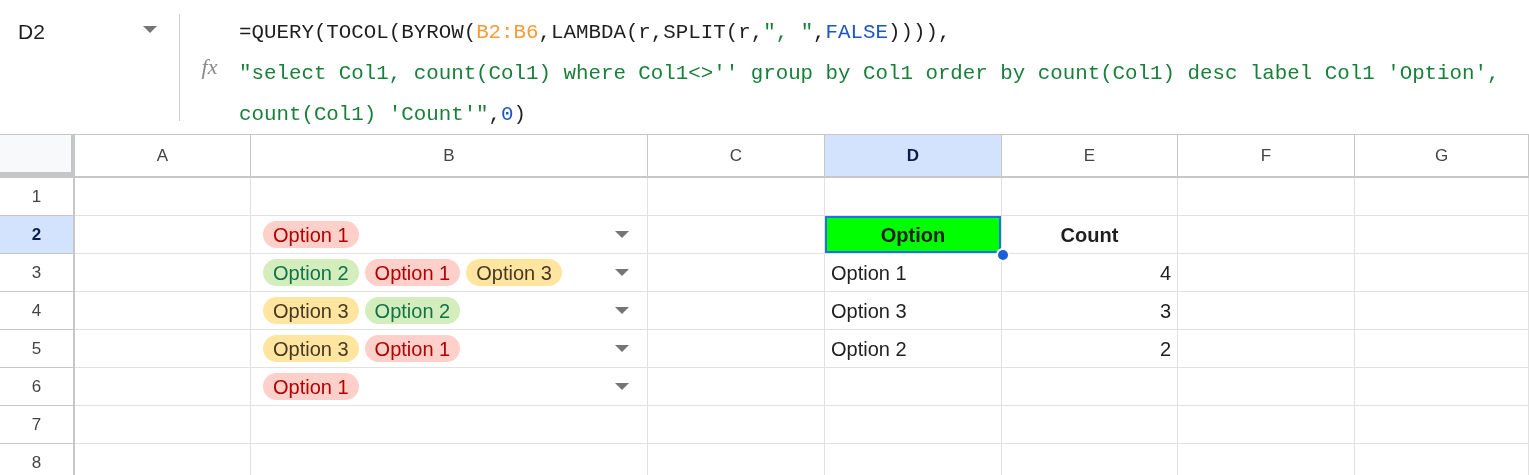 Image resolution: width=1529 pixels, height=475 pixels. Describe the element at coordinates (913, 349) in the screenshot. I see `table-cell: Option 2` at that location.